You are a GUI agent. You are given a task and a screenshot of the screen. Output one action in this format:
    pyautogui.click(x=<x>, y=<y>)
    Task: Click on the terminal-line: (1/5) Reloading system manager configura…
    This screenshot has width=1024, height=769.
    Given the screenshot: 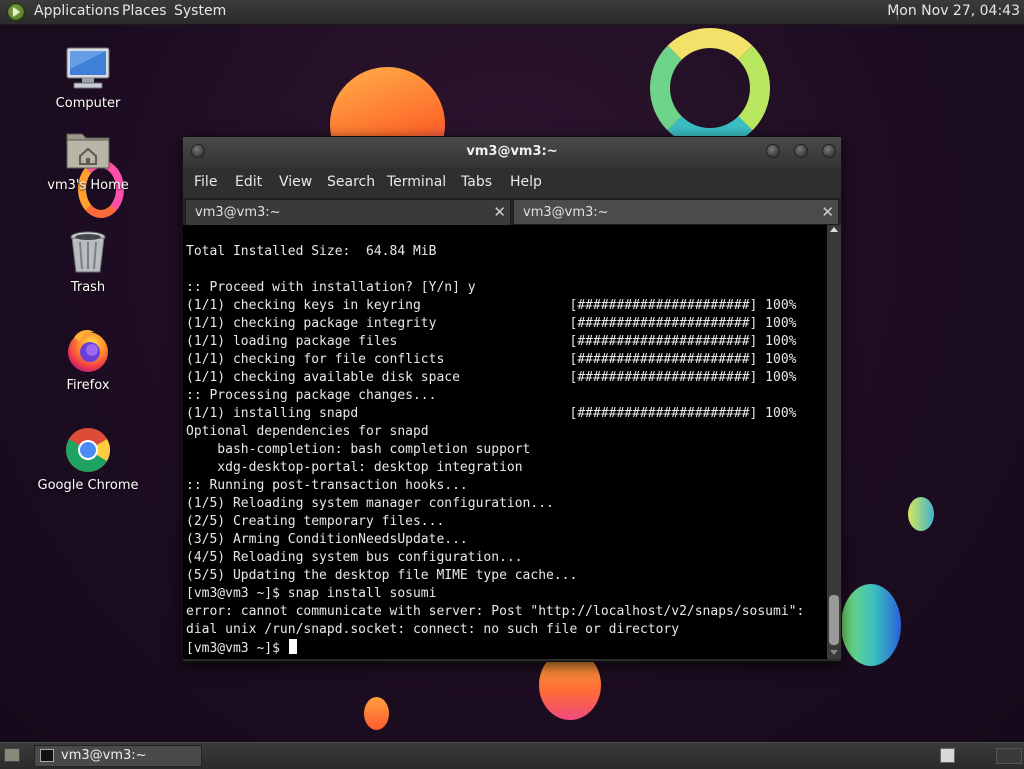 What is the action you would take?
    pyautogui.click(x=370, y=503)
    